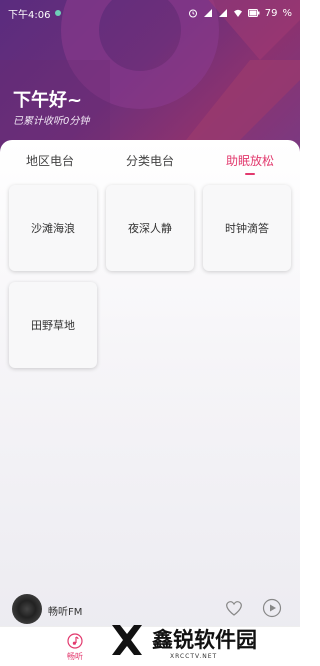 The image size is (320, 666). I want to click on battery-percent-sign: %, so click(287, 13).